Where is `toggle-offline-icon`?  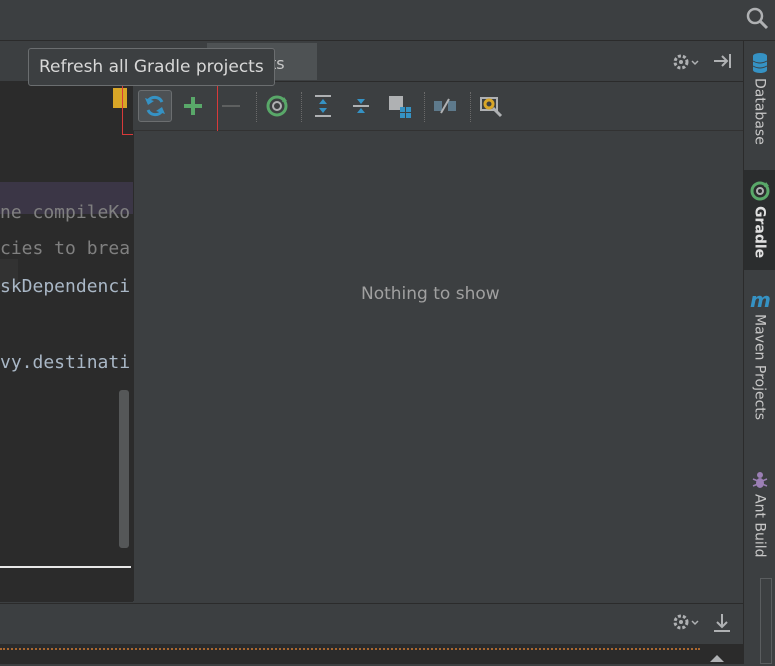
toggle-offline-icon is located at coordinates (445, 106).